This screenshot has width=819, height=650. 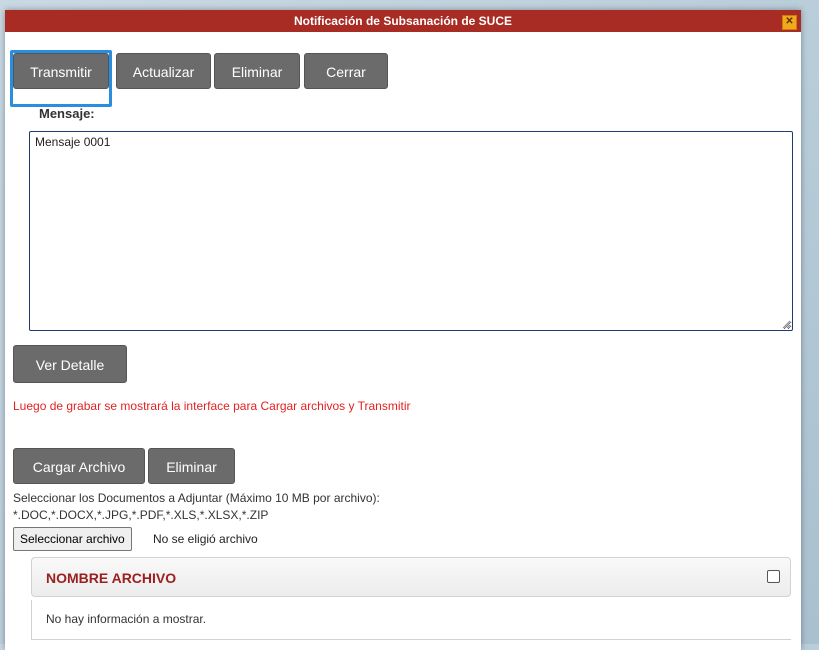 I want to click on dialog-title: Notificación de Subsanación de SUCE, so click(x=403, y=21).